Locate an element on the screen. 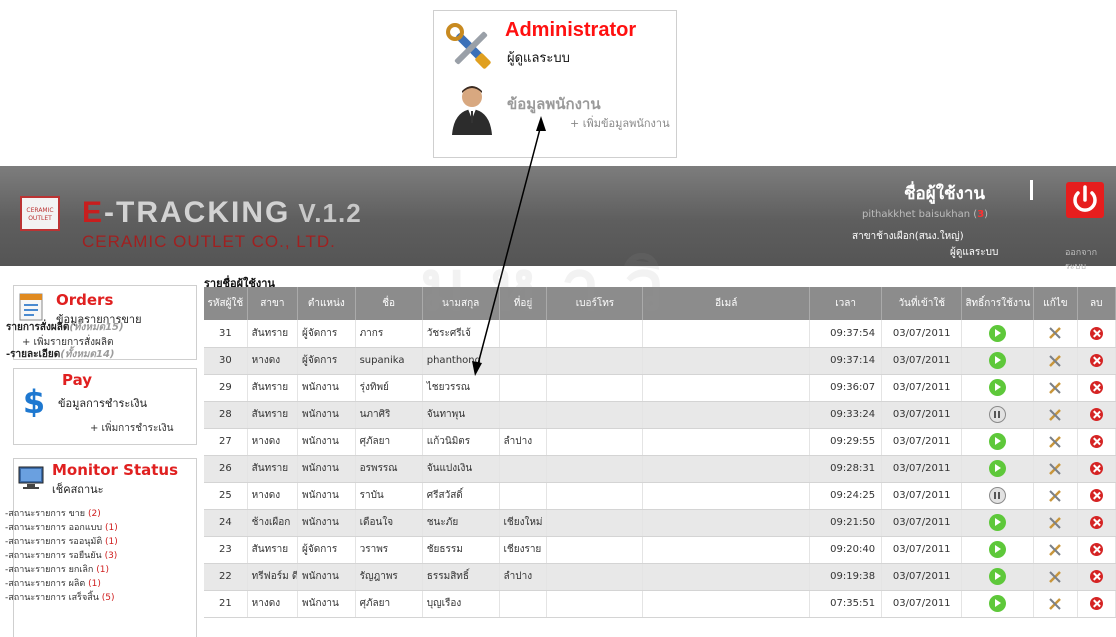  logout-label: ออกจากระบบ is located at coordinates (1090, 259).